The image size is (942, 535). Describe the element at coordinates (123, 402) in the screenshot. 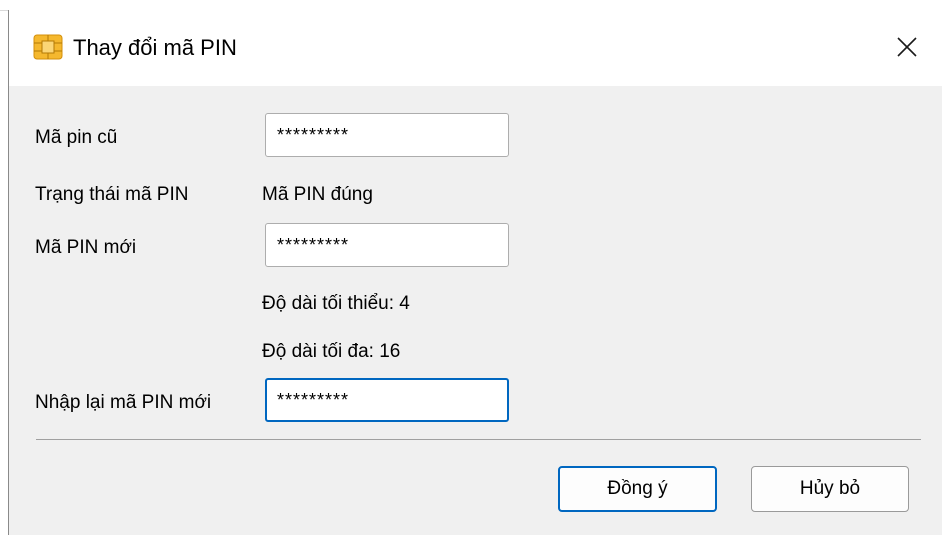

I see `confirm-pin-label: Nhập lại mã PIN mới` at that location.